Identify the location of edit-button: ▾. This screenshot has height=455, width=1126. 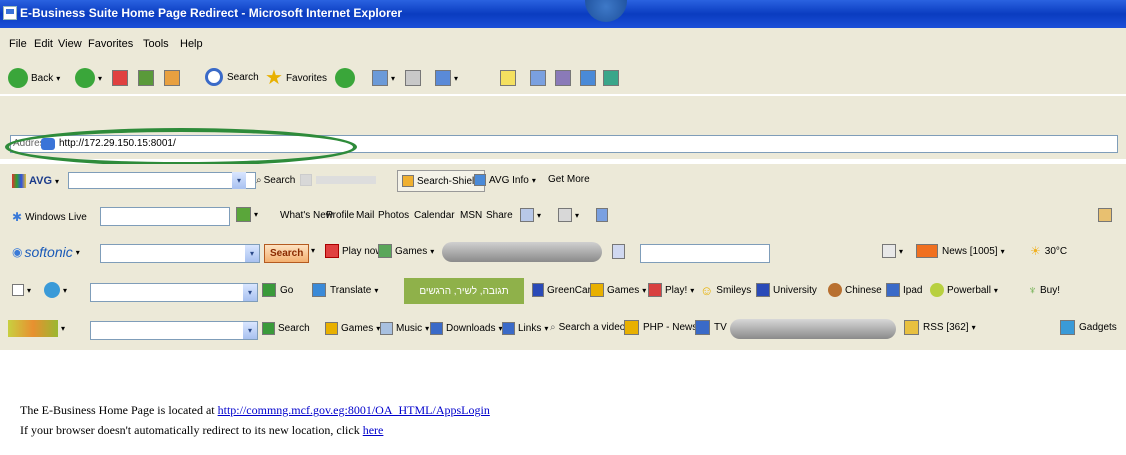
(446, 78).